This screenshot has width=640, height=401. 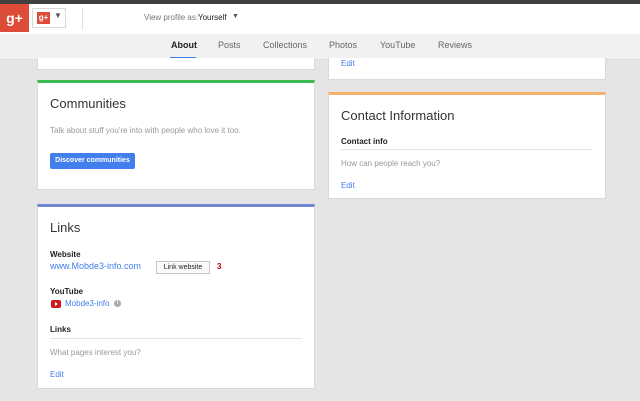 What do you see at coordinates (467, 69) in the screenshot?
I see `story-card: Edit` at bounding box center [467, 69].